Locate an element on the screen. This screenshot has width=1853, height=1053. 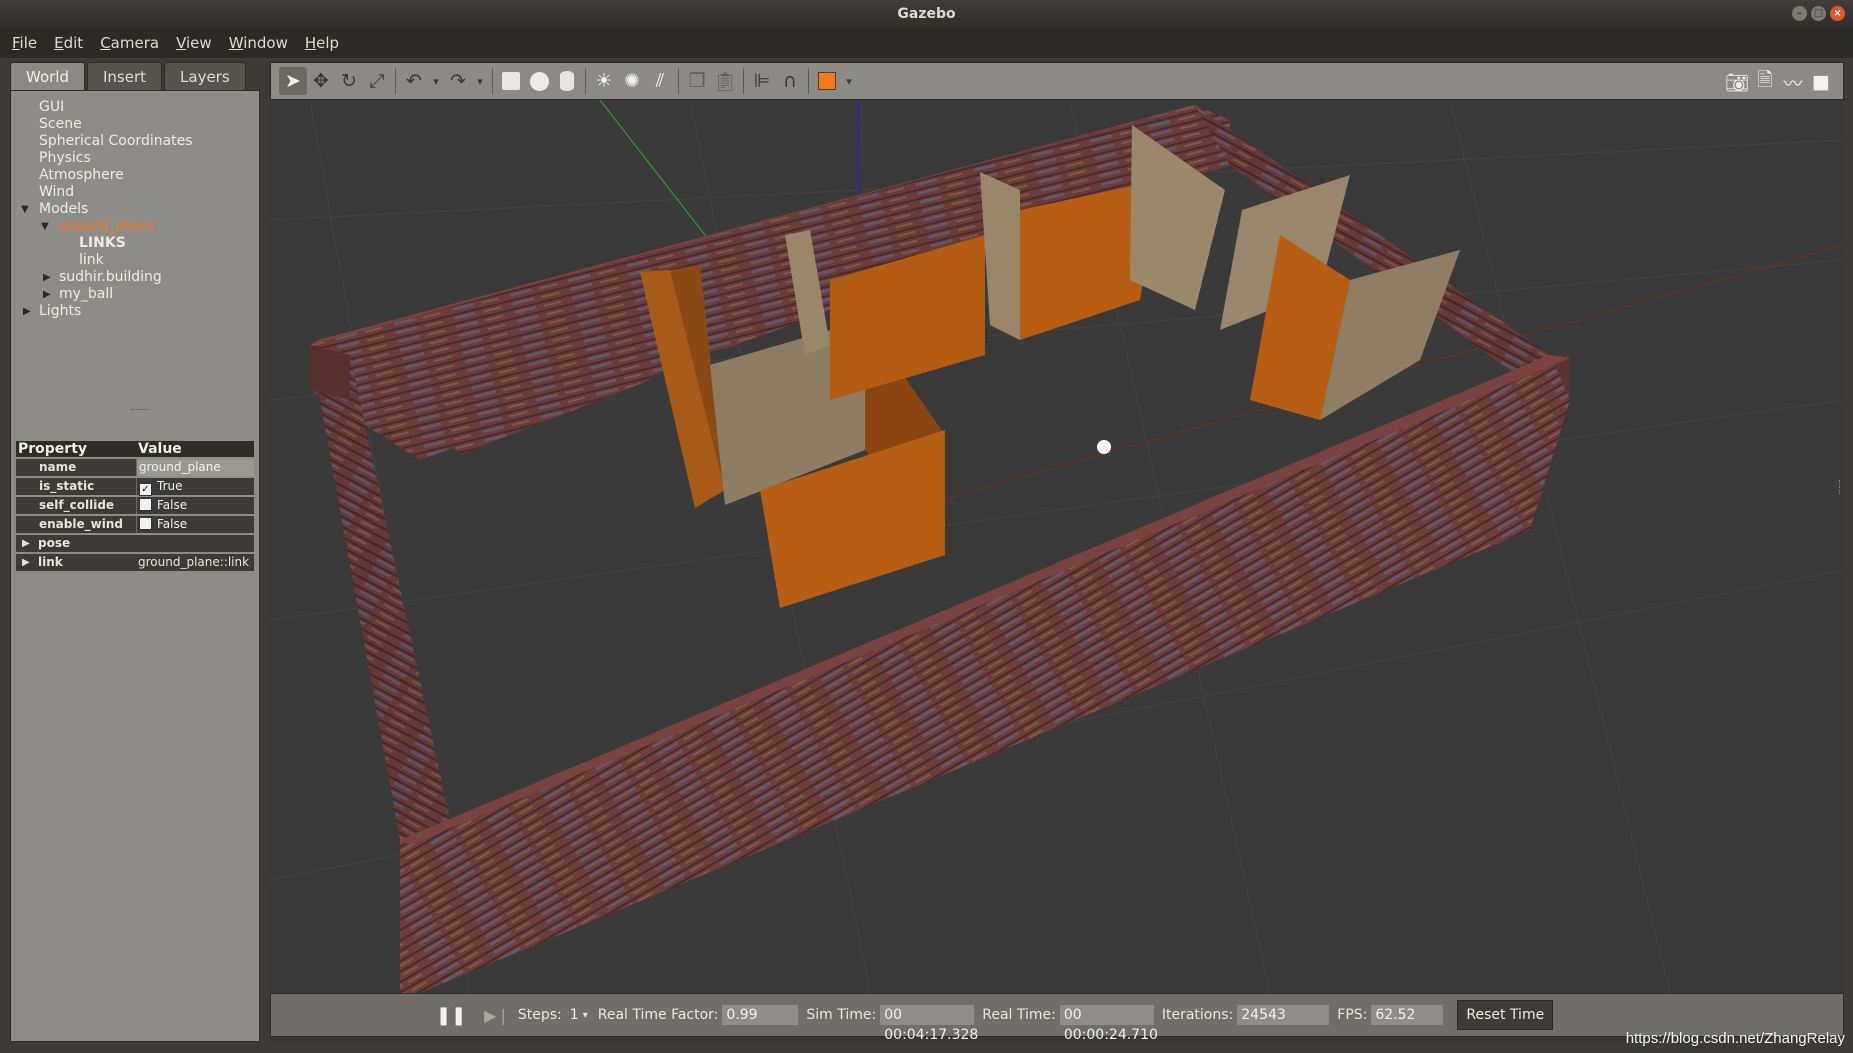
tab-world: World is located at coordinates (47, 76).